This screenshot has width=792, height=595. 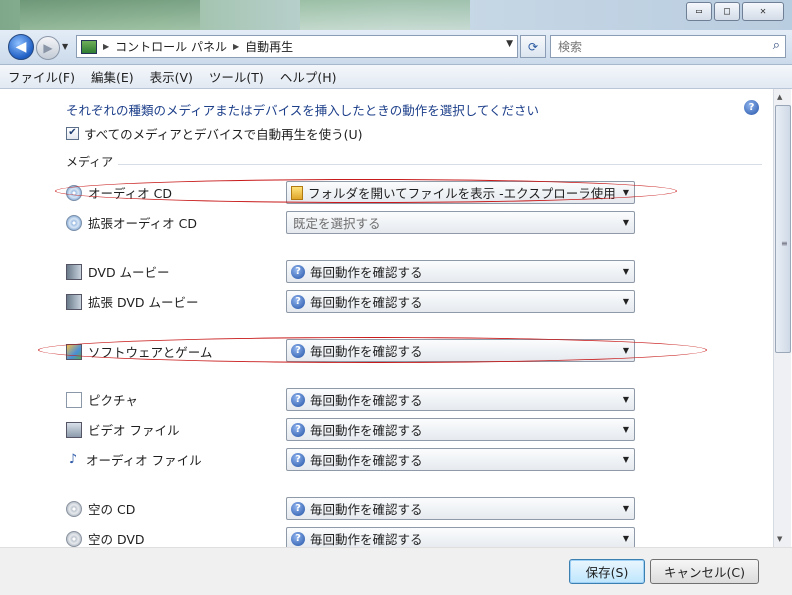 I want to click on media-label: 空の CD, so click(x=112, y=509).